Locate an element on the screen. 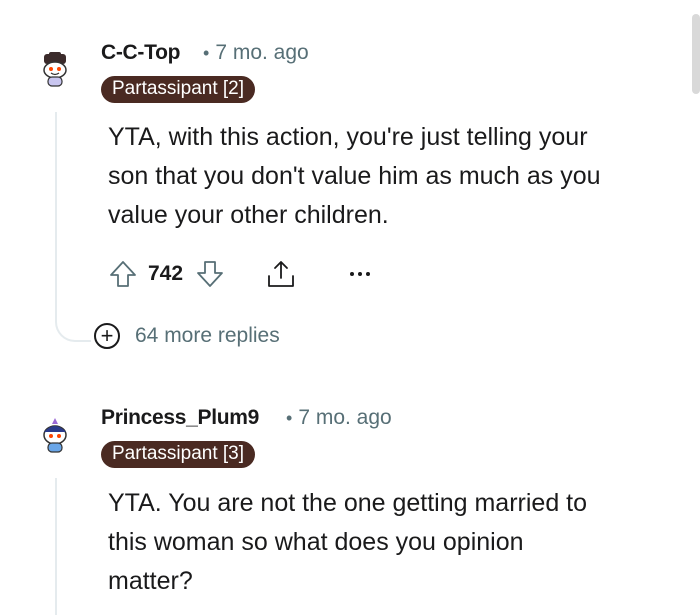 The image size is (700, 615). share-icon is located at coordinates (281, 274).